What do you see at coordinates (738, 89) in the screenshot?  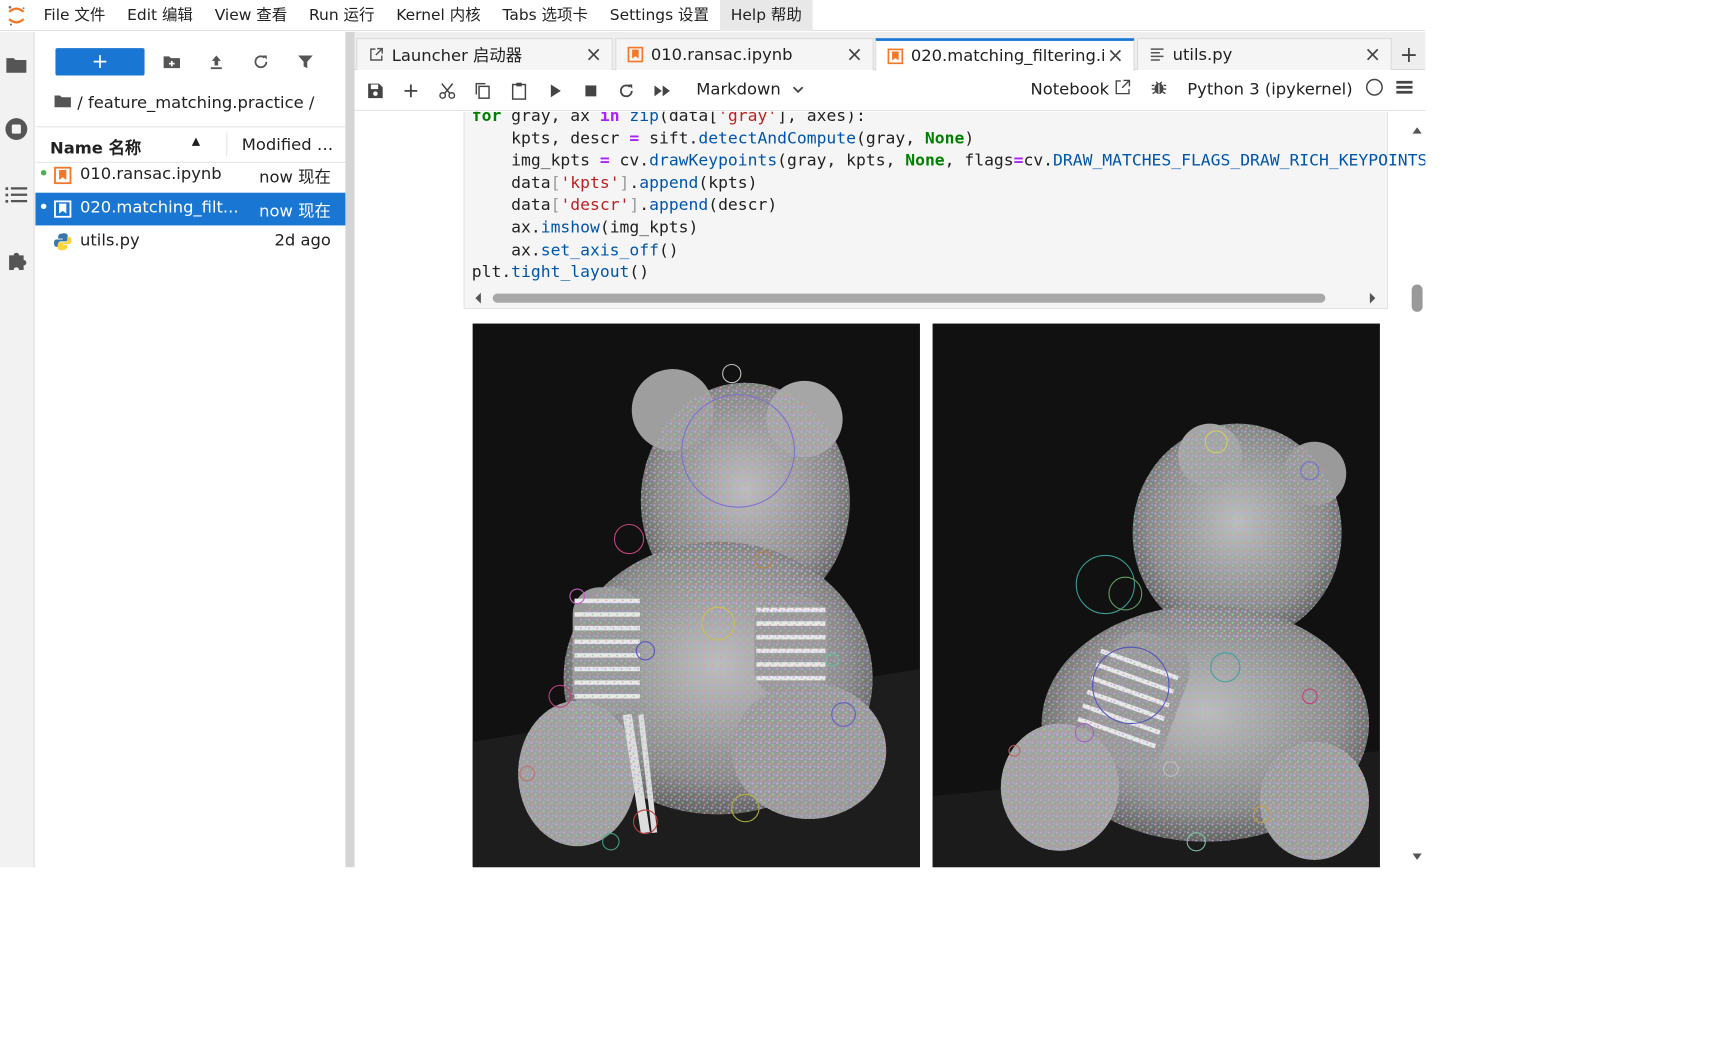 I see `cell-type-value: Markdown` at bounding box center [738, 89].